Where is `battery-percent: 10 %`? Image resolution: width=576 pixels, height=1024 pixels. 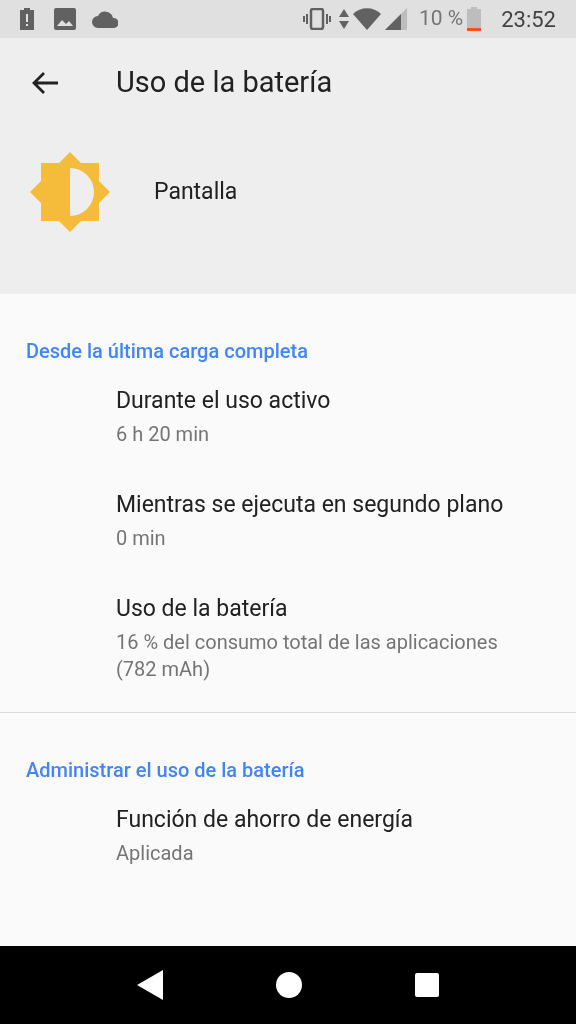 battery-percent: 10 % is located at coordinates (441, 19).